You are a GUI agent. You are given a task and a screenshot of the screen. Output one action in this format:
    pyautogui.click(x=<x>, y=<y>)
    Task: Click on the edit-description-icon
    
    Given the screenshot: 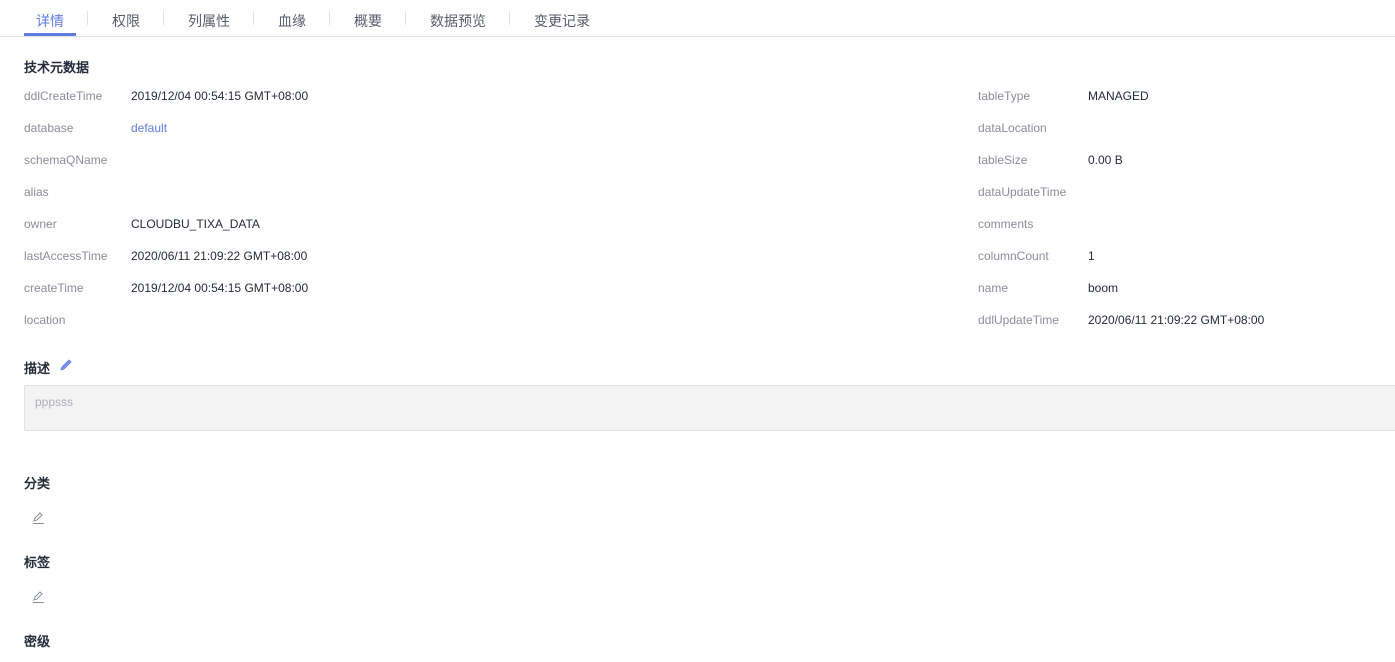 What is the action you would take?
    pyautogui.click(x=66, y=365)
    